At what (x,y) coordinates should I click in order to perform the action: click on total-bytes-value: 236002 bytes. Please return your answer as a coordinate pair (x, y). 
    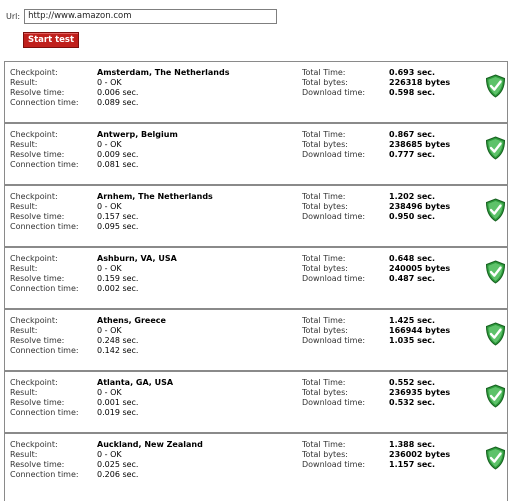
    Looking at the image, I should click on (420, 454).